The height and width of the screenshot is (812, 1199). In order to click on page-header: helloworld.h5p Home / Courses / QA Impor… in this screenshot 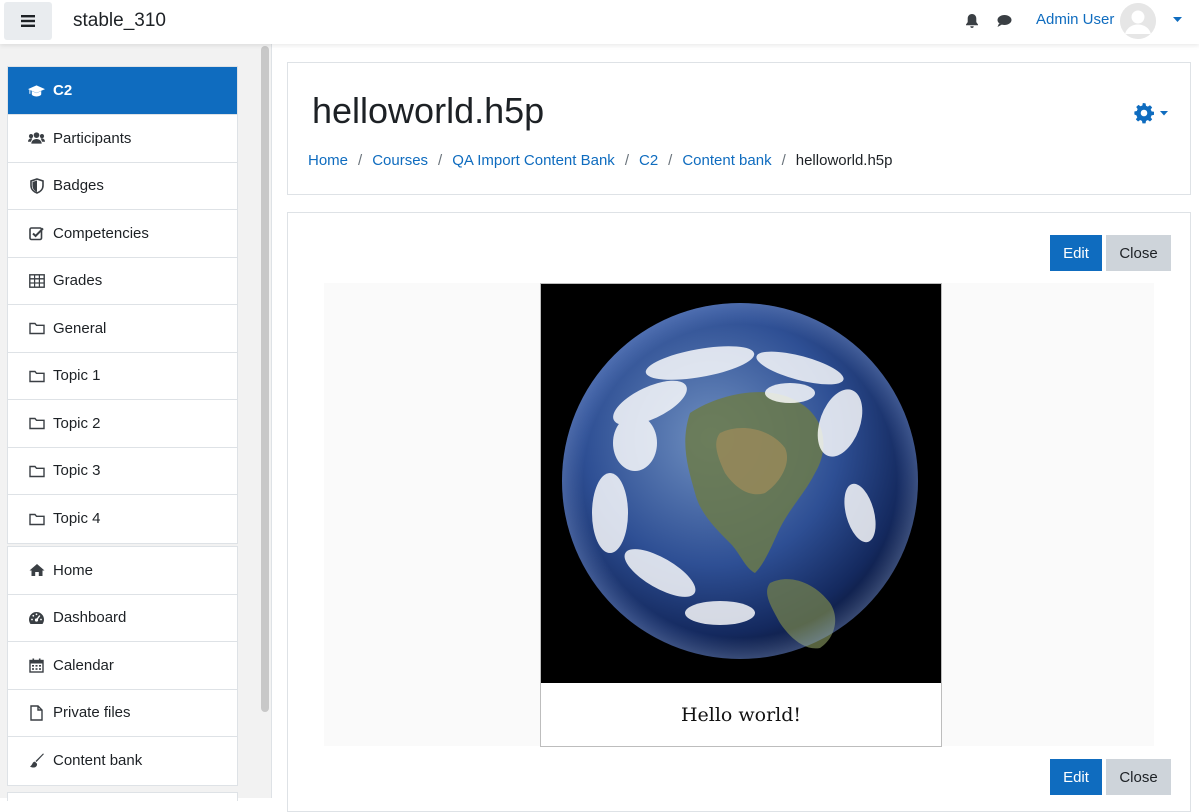, I will do `click(739, 128)`.